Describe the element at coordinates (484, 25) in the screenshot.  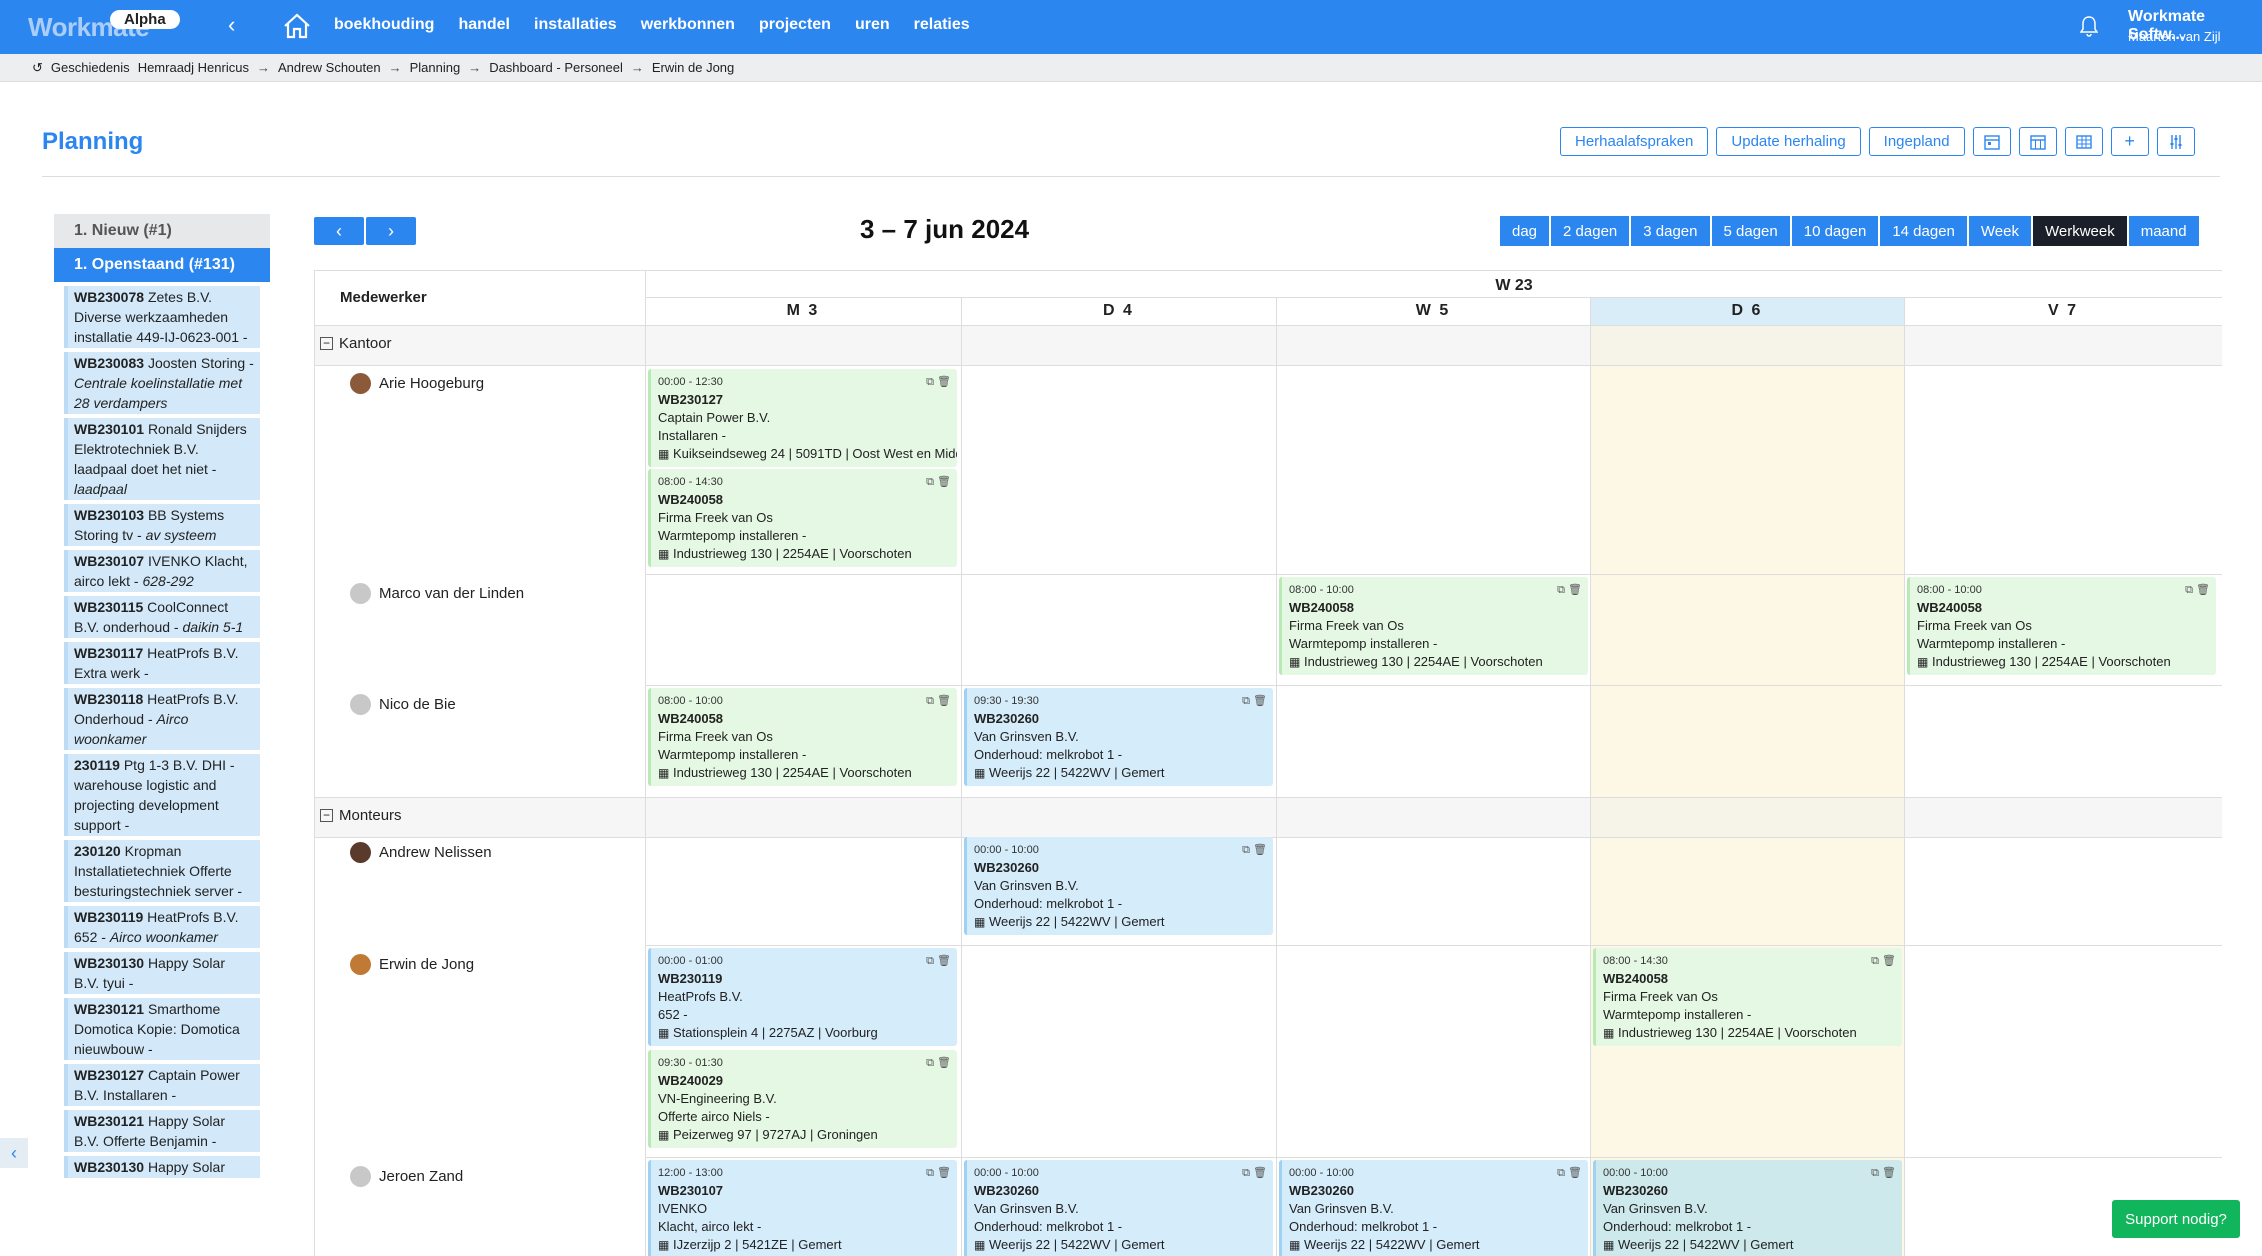
I see `nav-handel: handel` at that location.